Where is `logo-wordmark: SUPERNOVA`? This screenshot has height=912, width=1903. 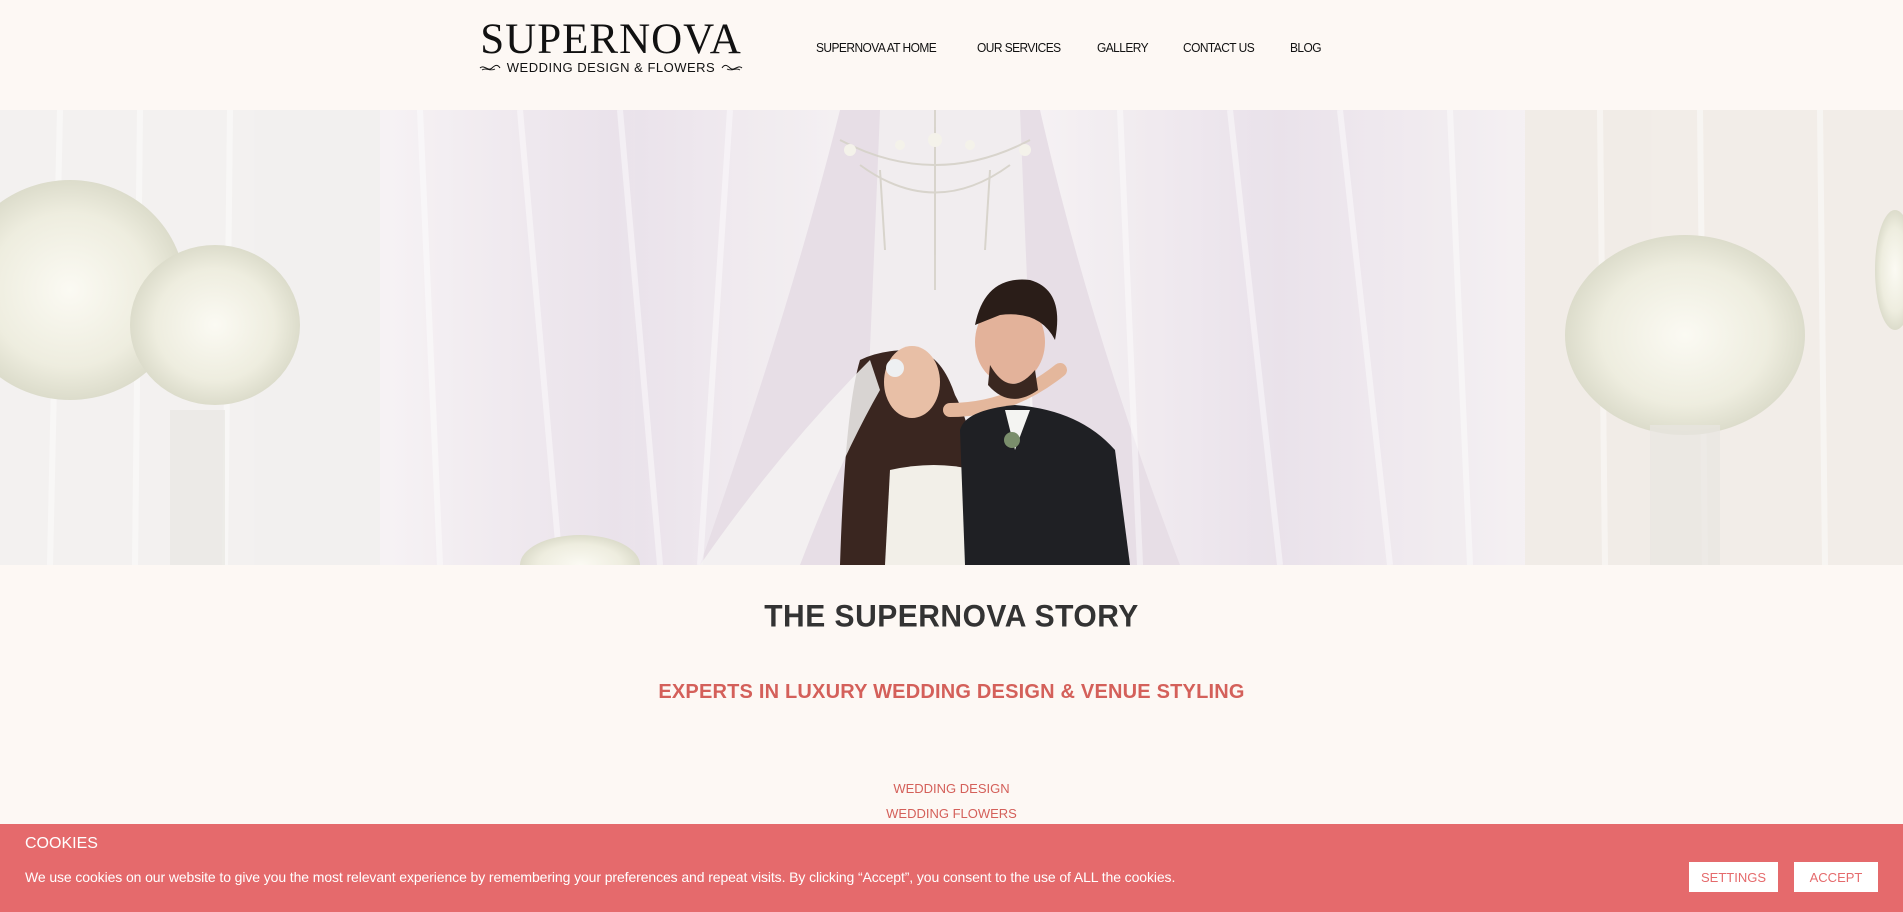 logo-wordmark: SUPERNOVA is located at coordinates (611, 39).